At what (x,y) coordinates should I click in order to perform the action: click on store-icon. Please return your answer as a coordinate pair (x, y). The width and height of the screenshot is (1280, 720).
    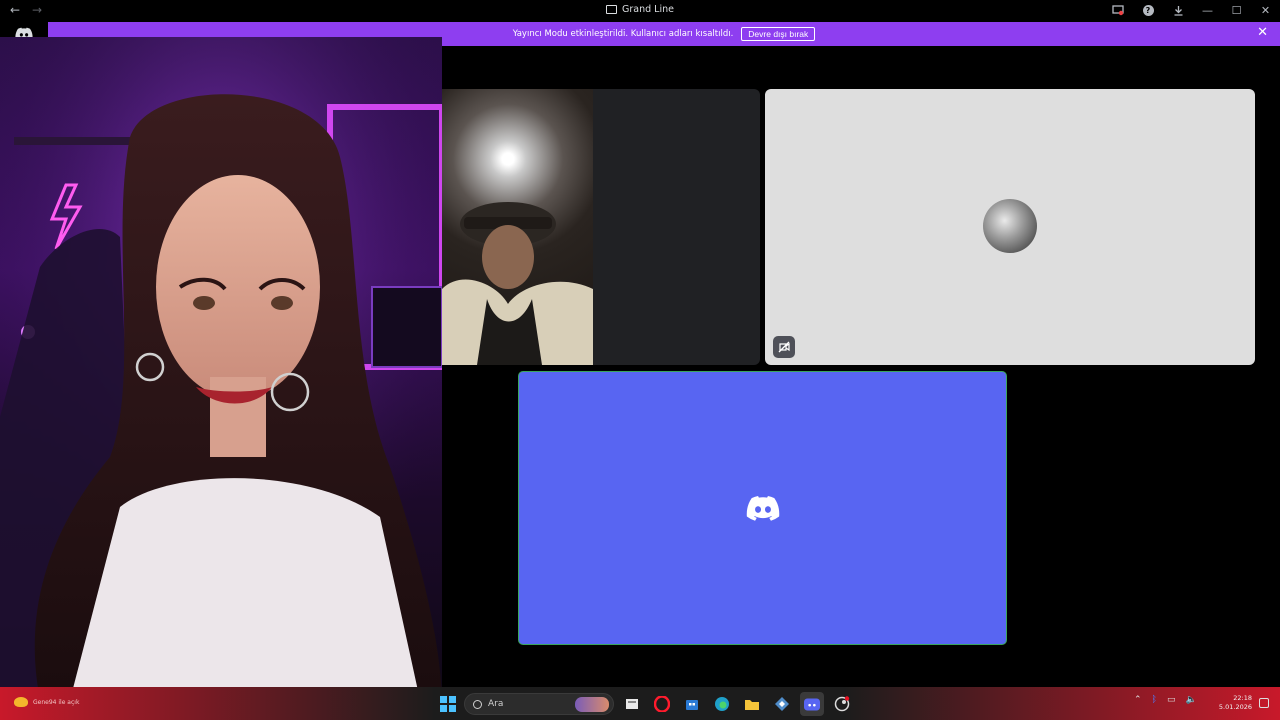
    Looking at the image, I should click on (692, 704).